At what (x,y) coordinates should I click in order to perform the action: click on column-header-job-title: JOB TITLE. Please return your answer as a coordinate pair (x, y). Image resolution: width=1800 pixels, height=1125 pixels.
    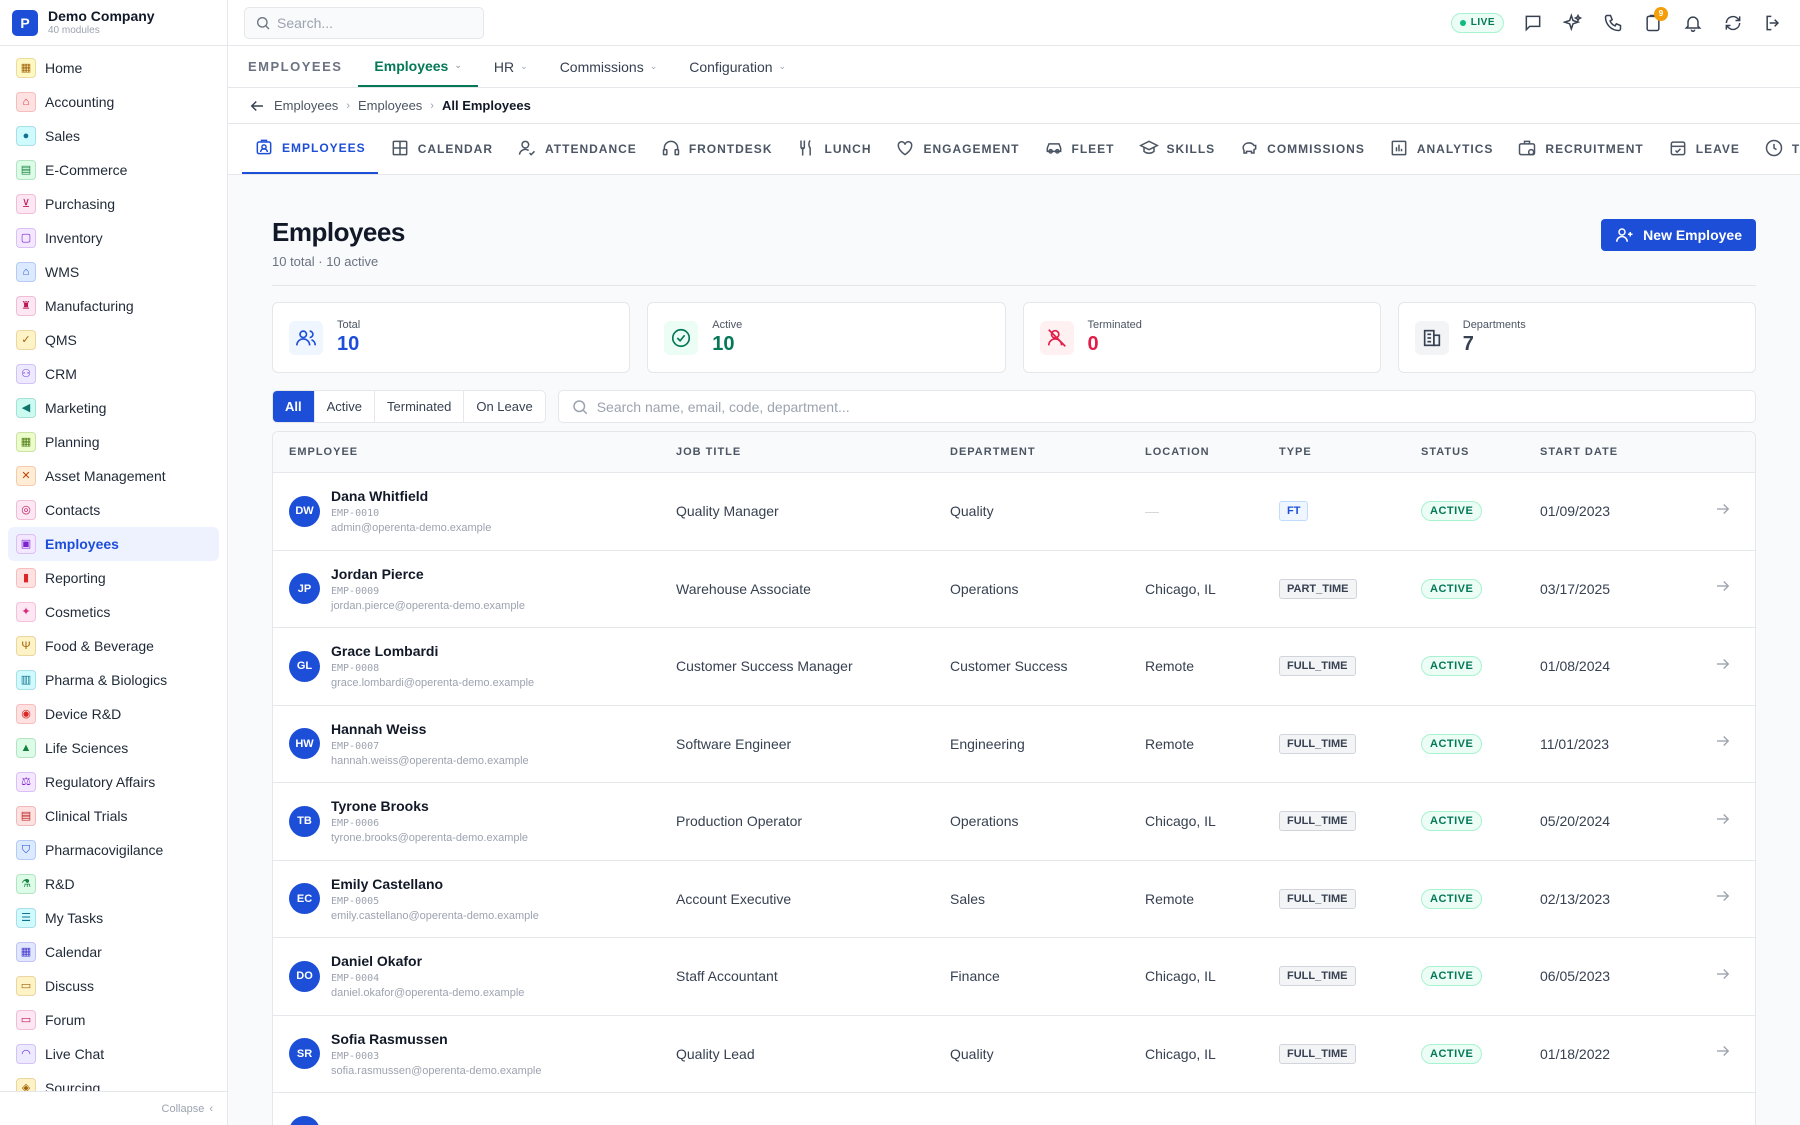
    Looking at the image, I should click on (813, 452).